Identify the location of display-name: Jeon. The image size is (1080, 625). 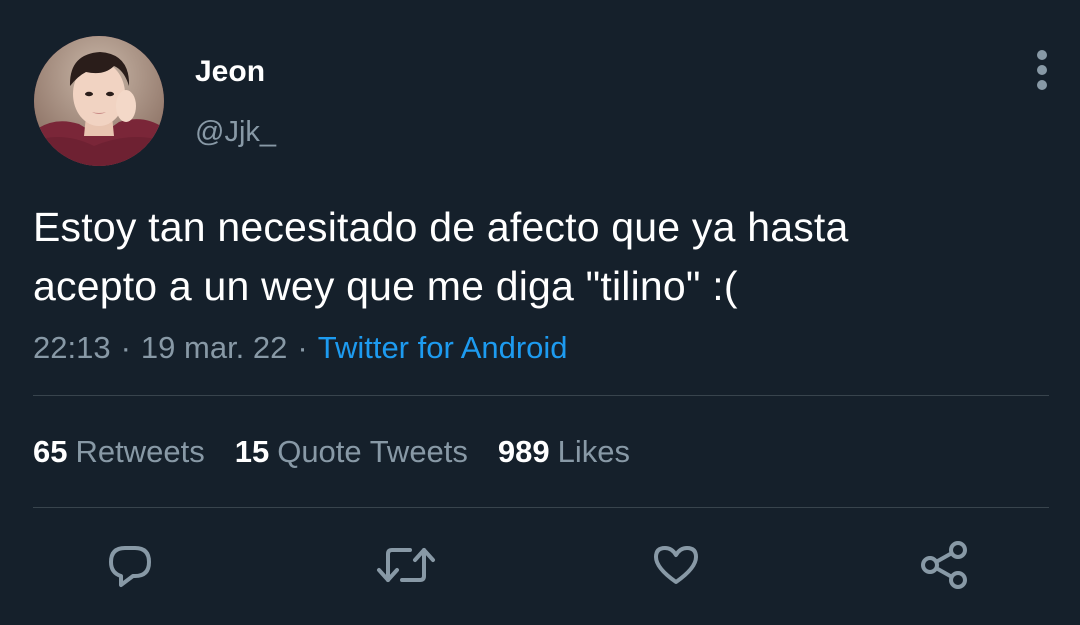
(230, 72).